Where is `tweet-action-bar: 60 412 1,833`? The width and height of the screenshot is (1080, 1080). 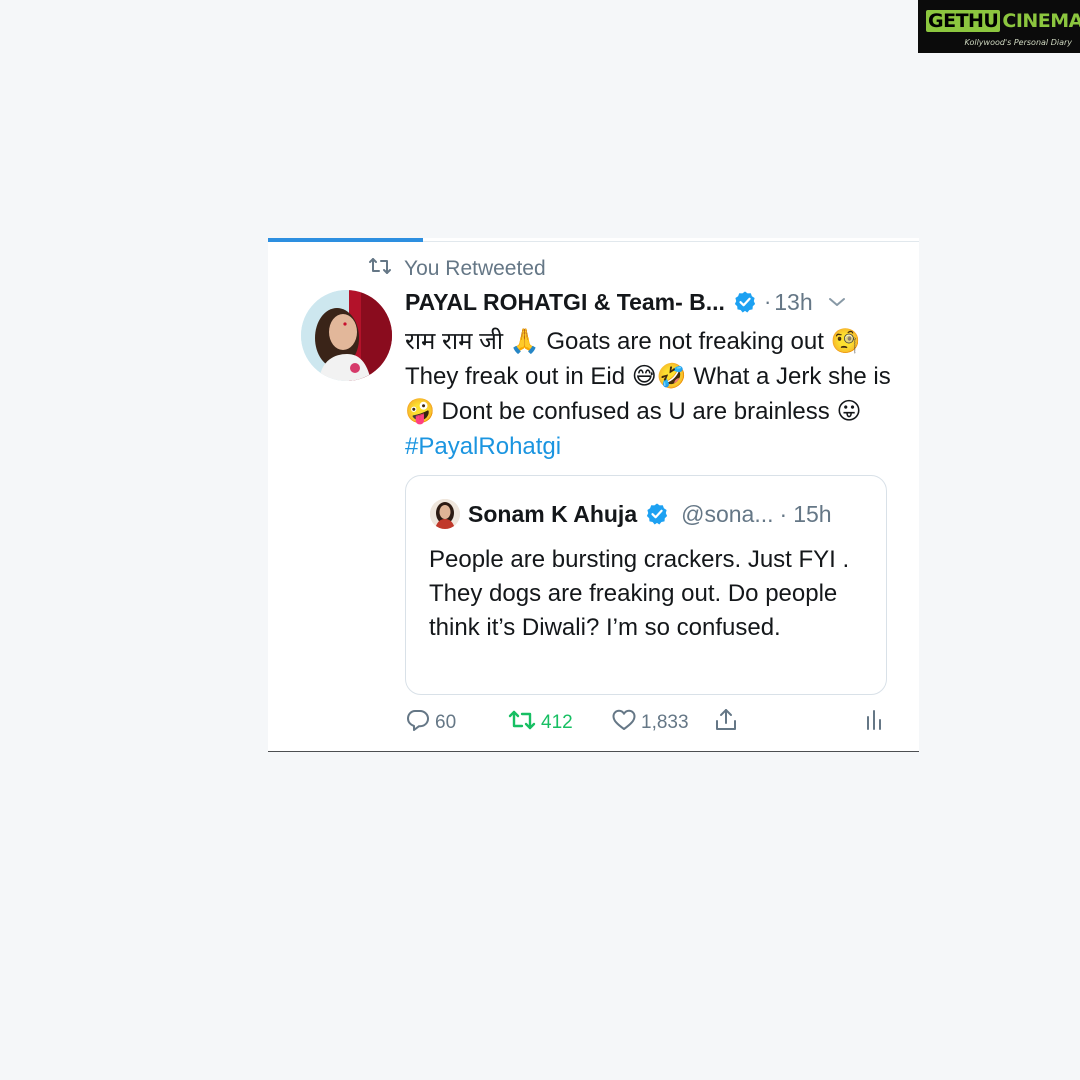
tweet-action-bar: 60 412 1,833 is located at coordinates (650, 723).